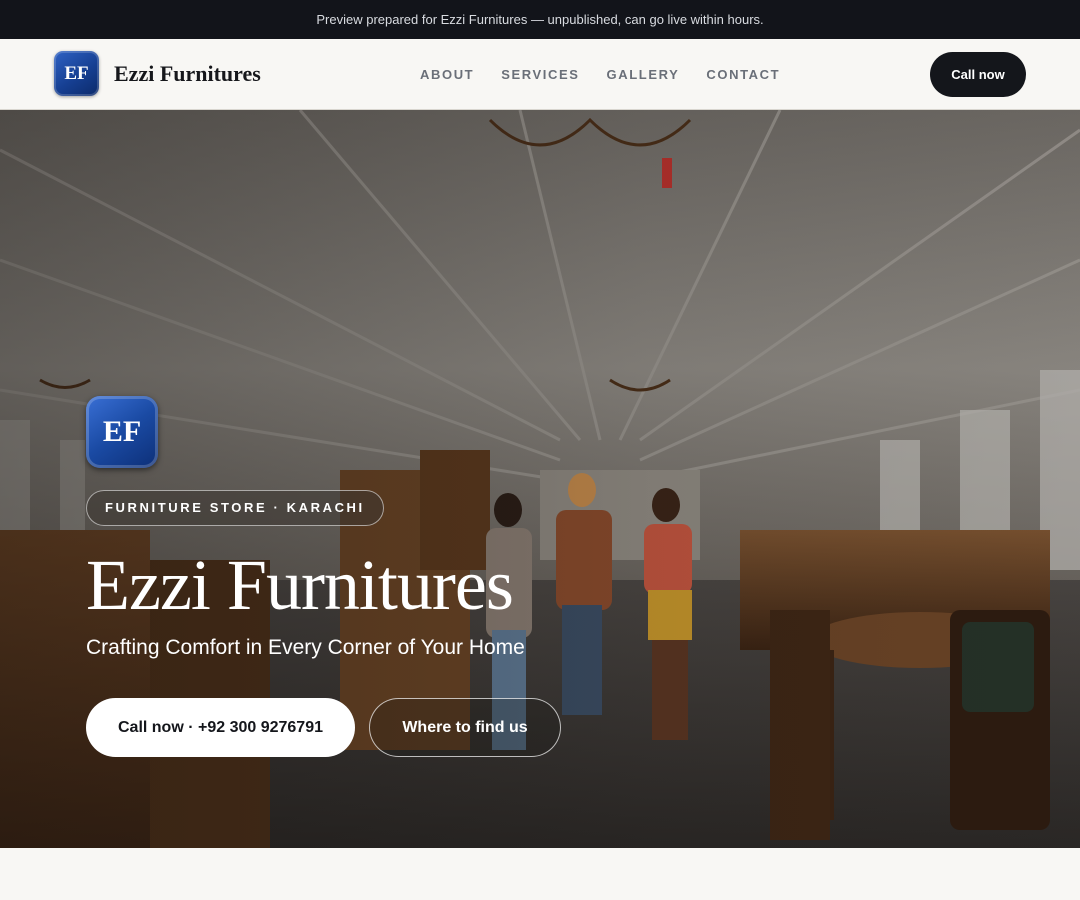 The height and width of the screenshot is (900, 1080). What do you see at coordinates (540, 874) in the screenshot?
I see `below-hero-section` at bounding box center [540, 874].